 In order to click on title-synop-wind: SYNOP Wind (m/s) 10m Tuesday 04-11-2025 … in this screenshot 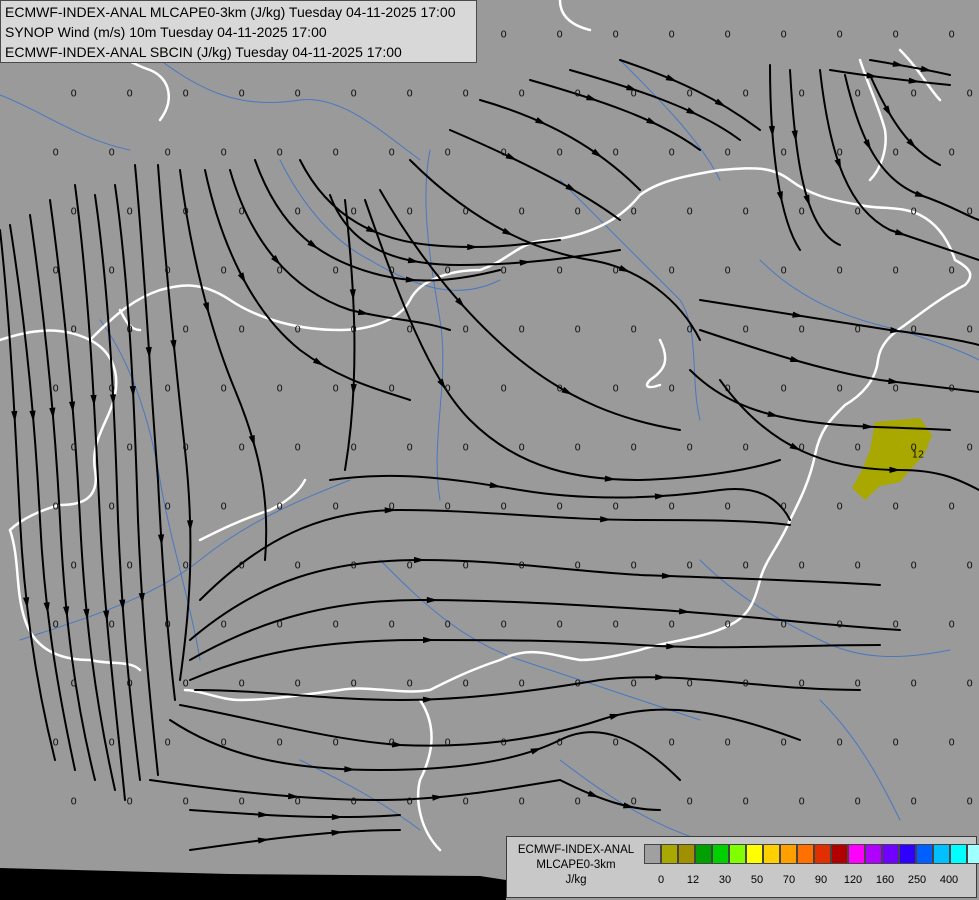, I will do `click(166, 32)`.